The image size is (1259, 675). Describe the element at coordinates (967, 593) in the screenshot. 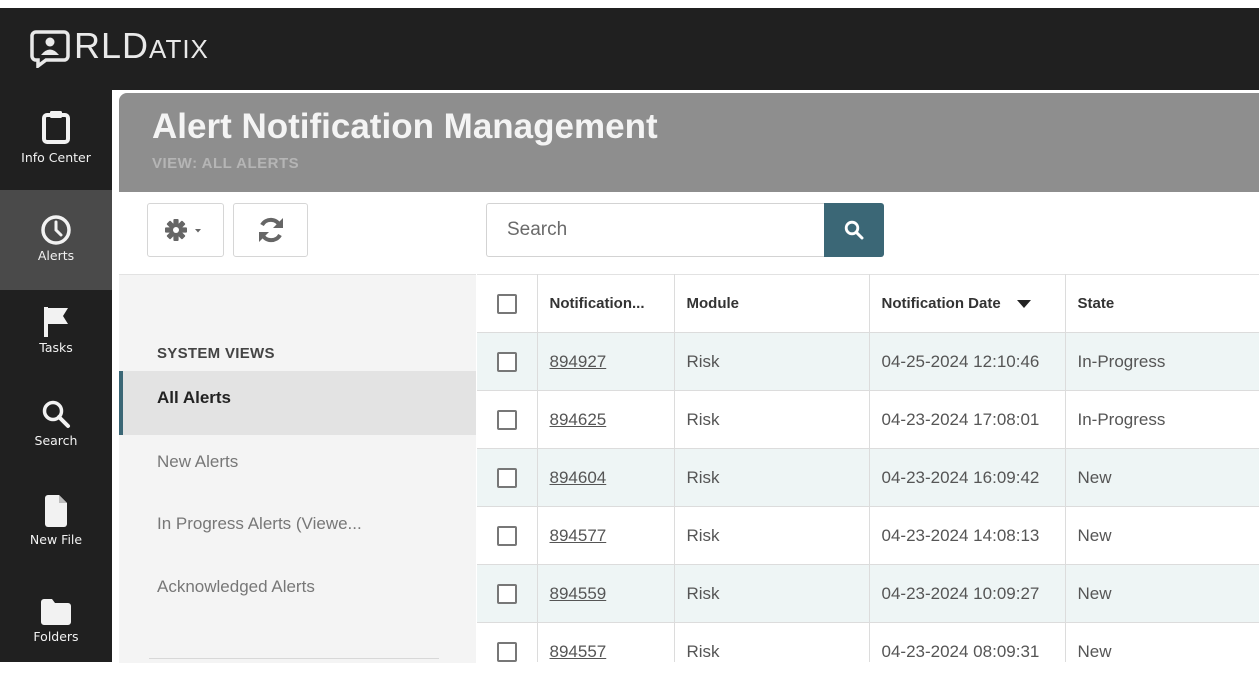

I see `notification-date-cell: 04-23-2024 10:09:27` at that location.